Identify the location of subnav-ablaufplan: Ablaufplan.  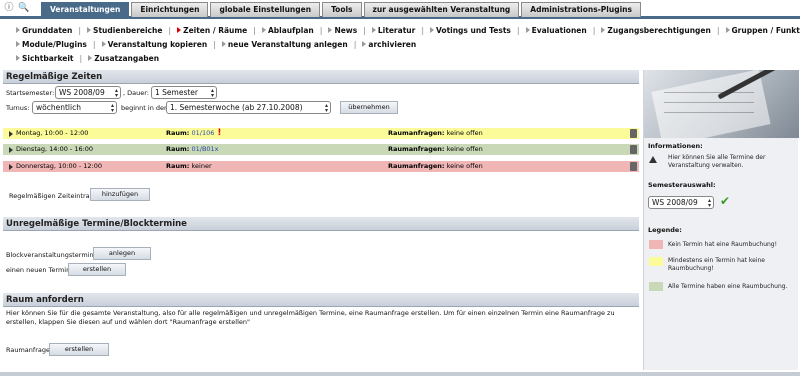
(287, 30).